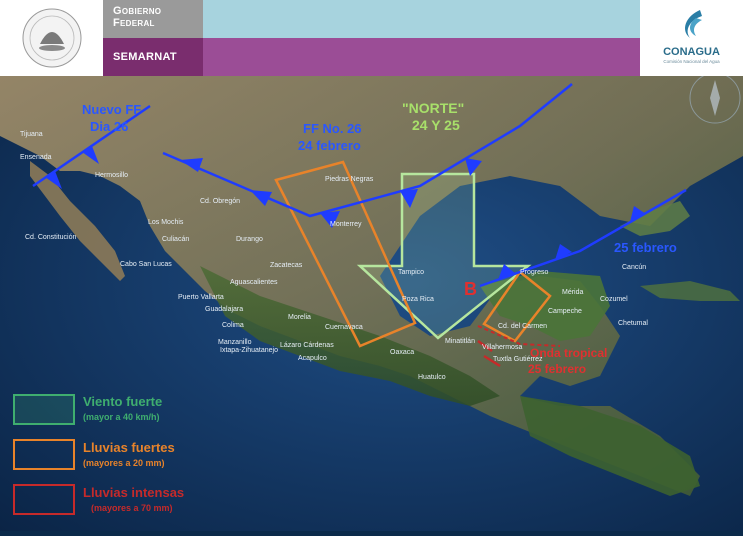 The width and height of the screenshot is (743, 536). What do you see at coordinates (201, 297) in the screenshot?
I see `place-label: Puerto Vallarta` at bounding box center [201, 297].